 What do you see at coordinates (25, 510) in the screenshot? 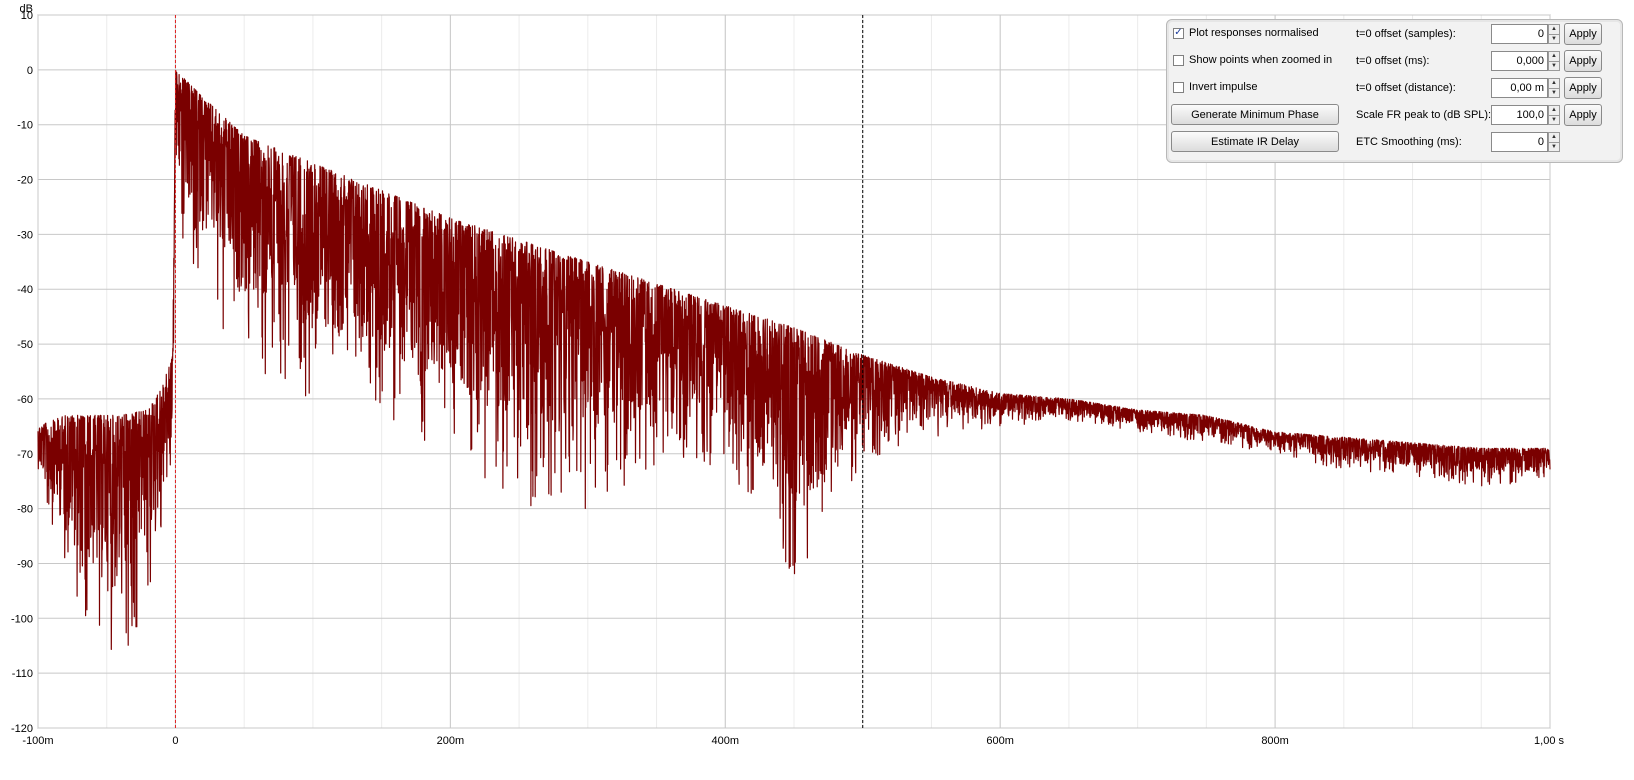
I see `y-tick-label: -80` at bounding box center [25, 510].